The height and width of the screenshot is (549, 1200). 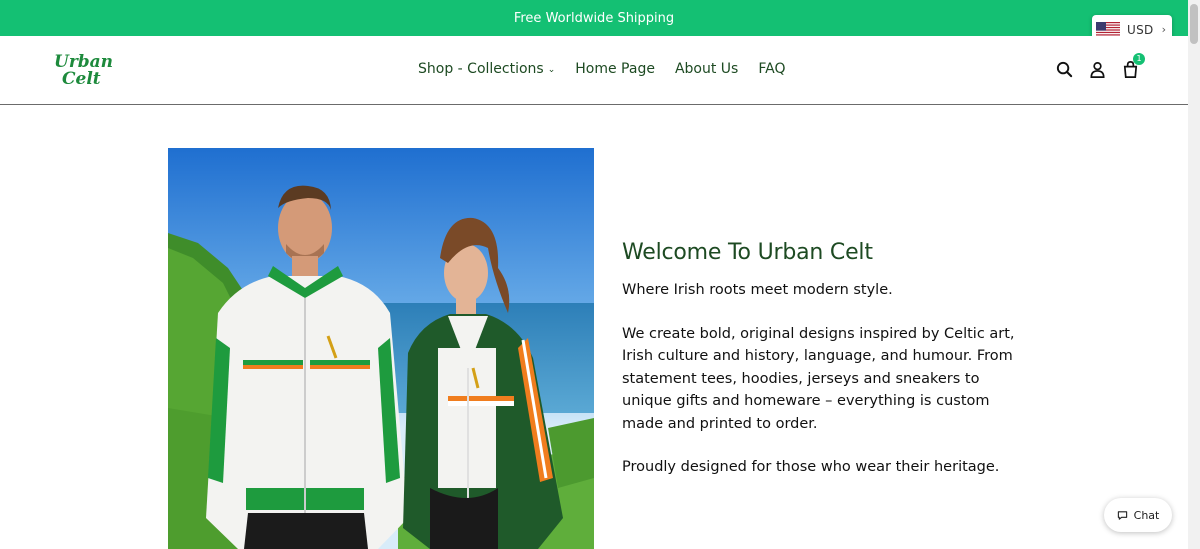 I want to click on chat-button: Chat, so click(x=1138, y=515).